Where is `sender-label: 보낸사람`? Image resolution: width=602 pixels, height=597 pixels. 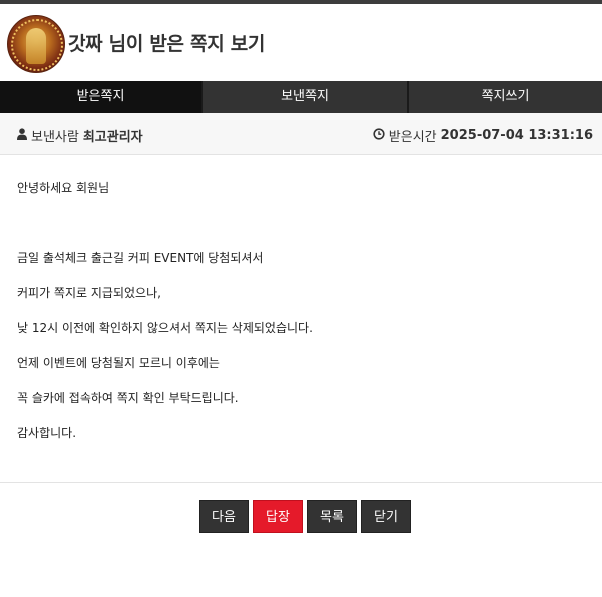 sender-label: 보낸사람 is located at coordinates (55, 137).